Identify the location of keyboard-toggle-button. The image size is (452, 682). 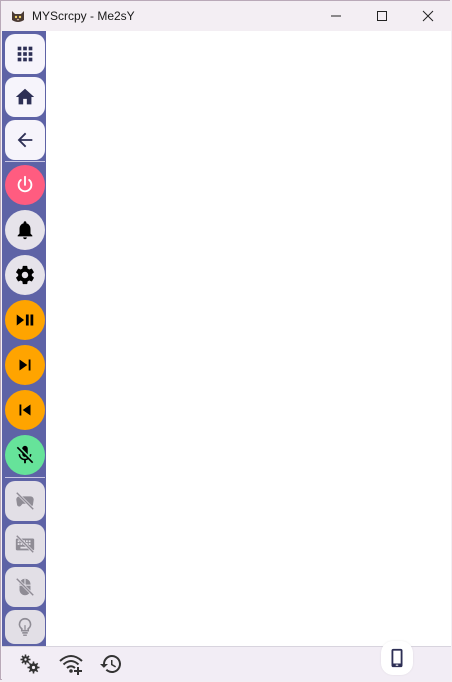
(25, 544).